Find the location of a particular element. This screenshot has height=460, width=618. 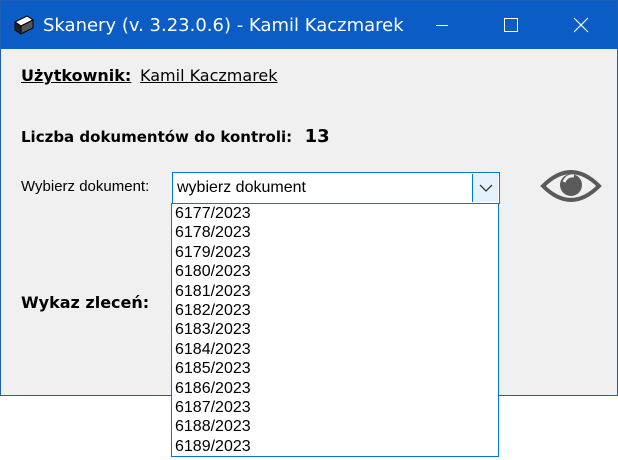

minimize-icon is located at coordinates (442, 25).